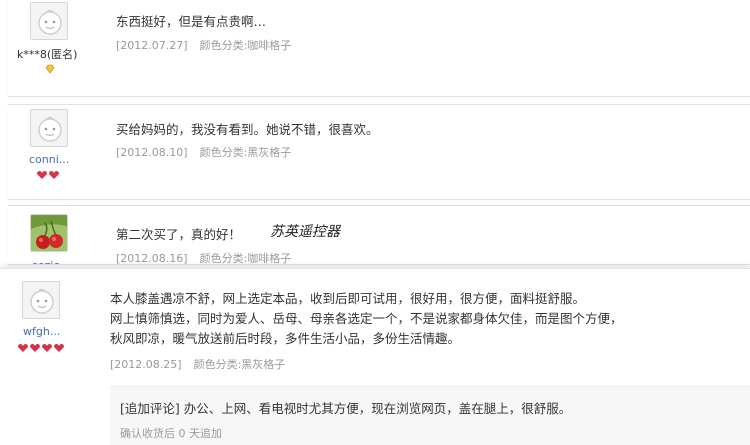  I want to click on review-content: 买给妈妈的，我没有看到。她说不错，很喜欢。, so click(247, 129).